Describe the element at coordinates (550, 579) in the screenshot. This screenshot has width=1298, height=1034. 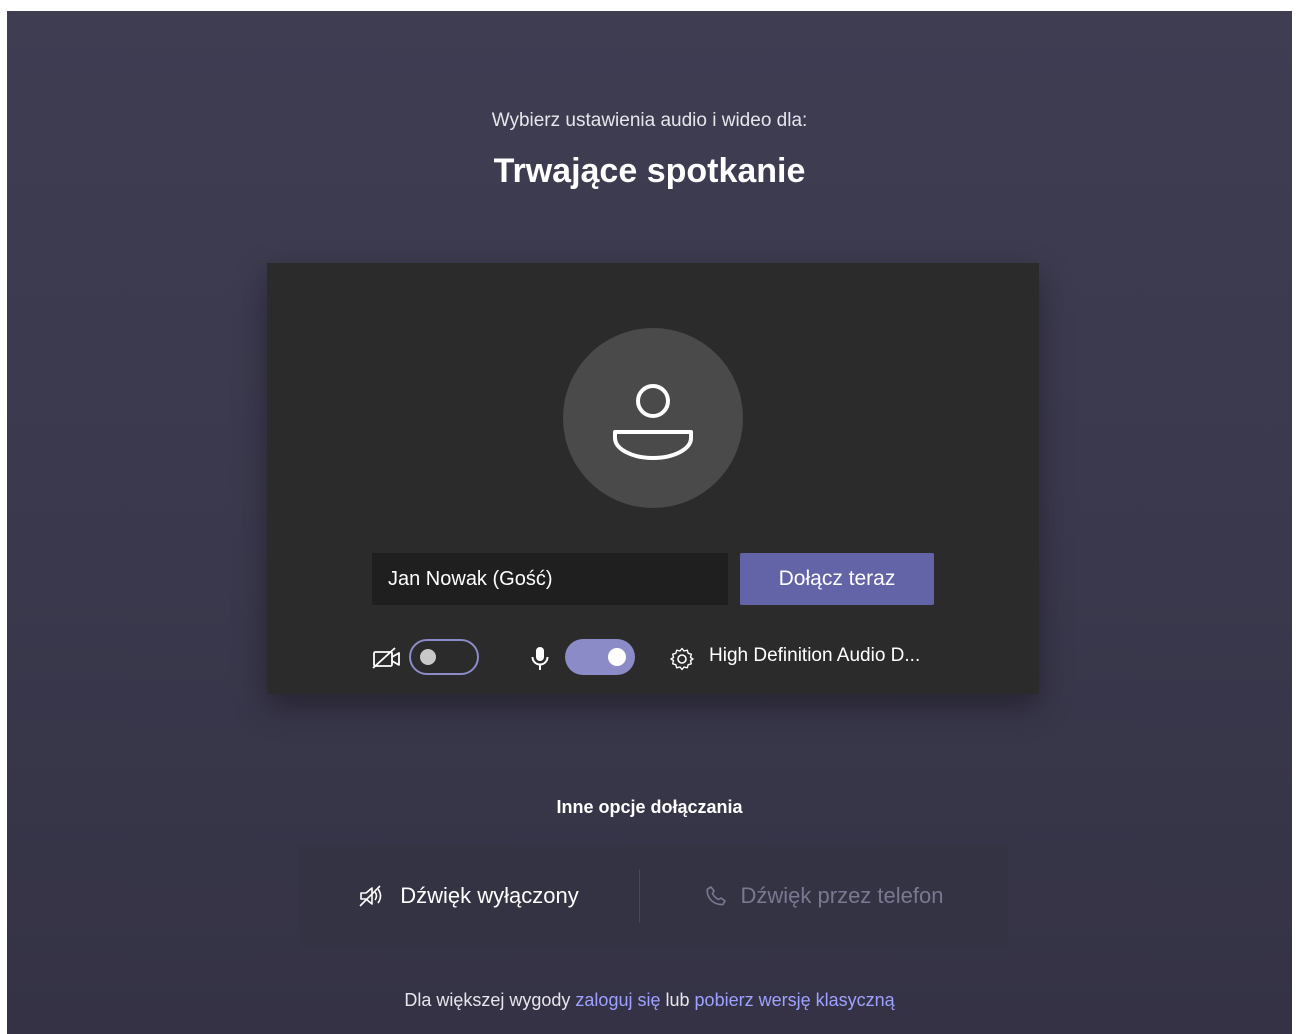
I see `name-input` at that location.